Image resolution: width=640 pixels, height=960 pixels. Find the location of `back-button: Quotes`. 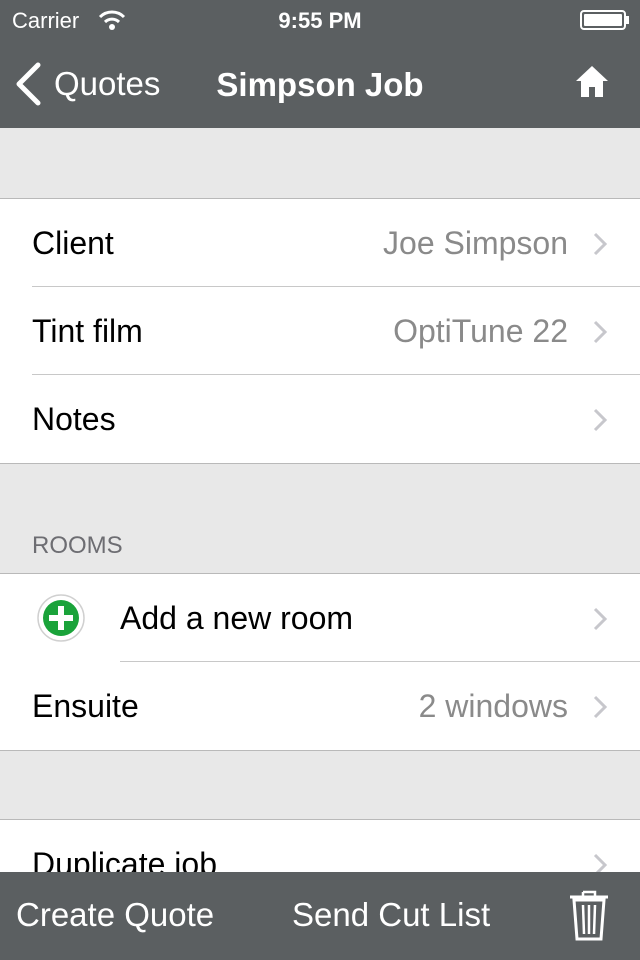

back-button: Quotes is located at coordinates (87, 84).